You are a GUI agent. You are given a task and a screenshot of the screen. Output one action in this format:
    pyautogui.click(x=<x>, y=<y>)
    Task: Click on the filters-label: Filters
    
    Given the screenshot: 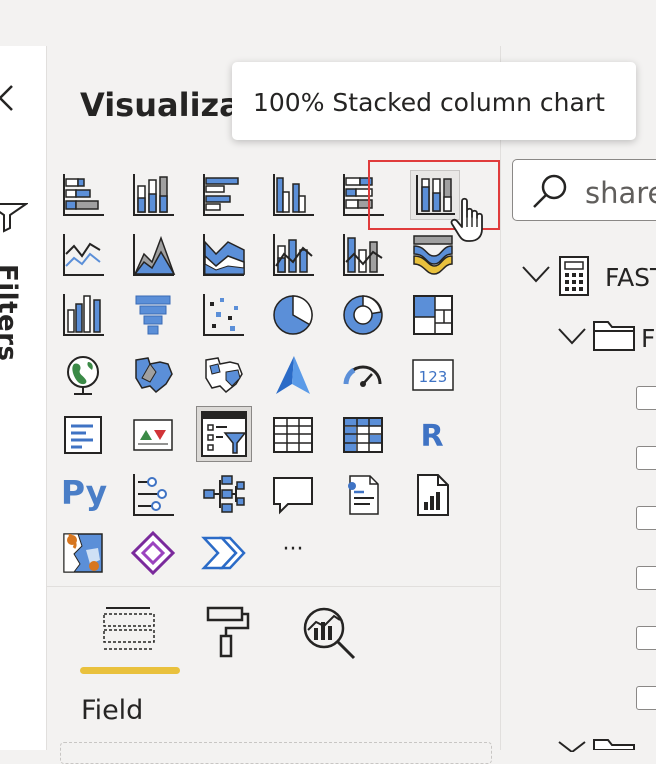 What is the action you would take?
    pyautogui.click(x=11, y=313)
    